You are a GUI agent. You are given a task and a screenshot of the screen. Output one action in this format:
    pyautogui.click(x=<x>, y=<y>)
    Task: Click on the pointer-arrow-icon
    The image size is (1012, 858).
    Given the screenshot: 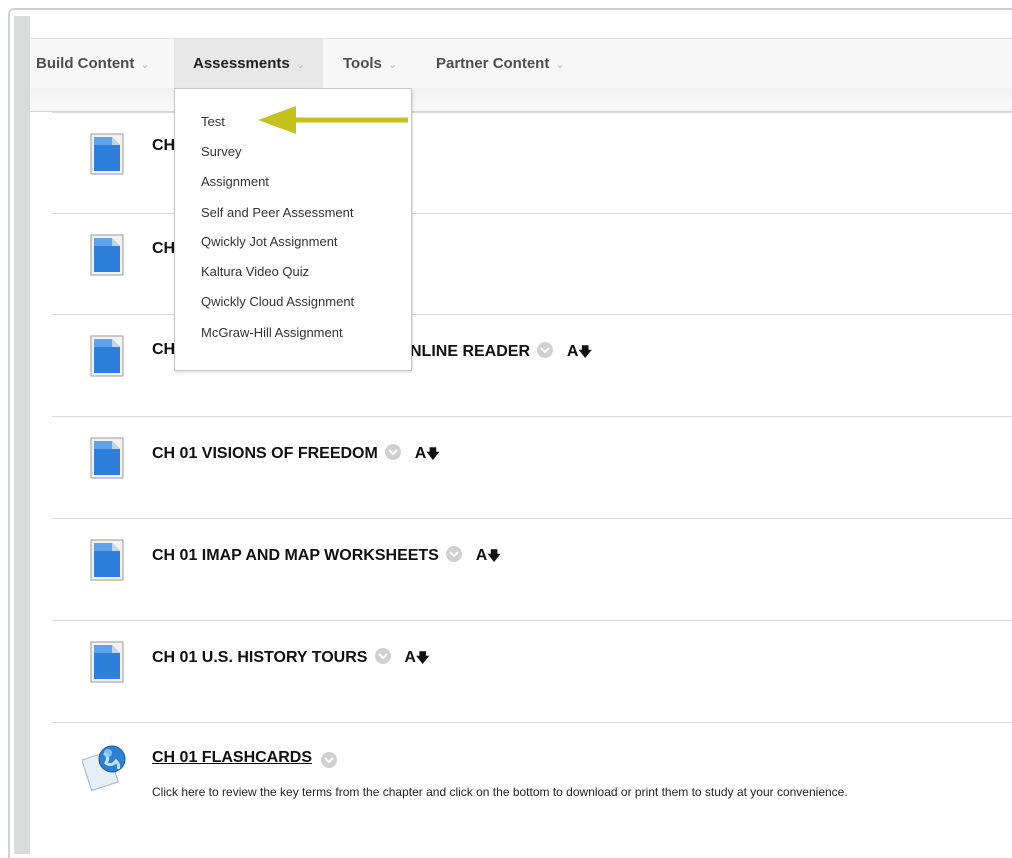 What is the action you would take?
    pyautogui.click(x=333, y=120)
    